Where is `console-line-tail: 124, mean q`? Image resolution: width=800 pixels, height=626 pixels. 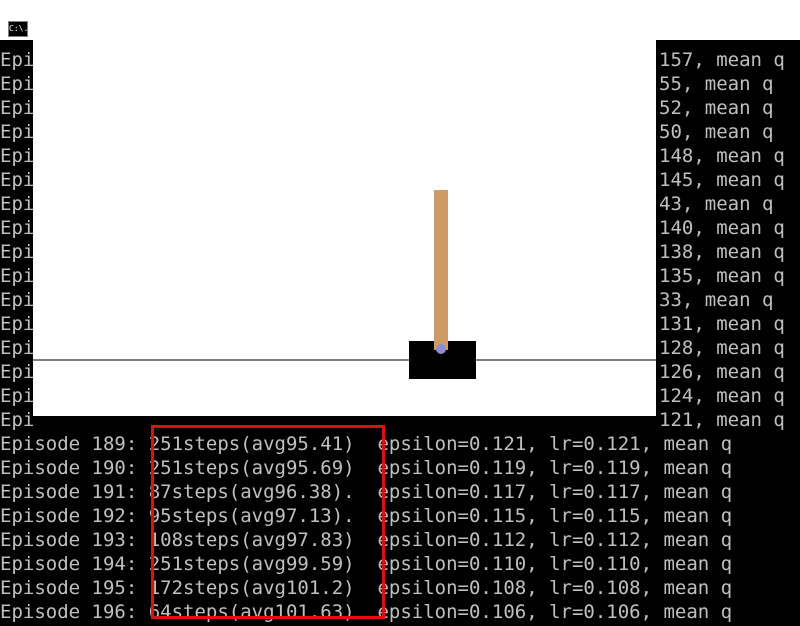
console-line-tail: 124, mean q is located at coordinates (722, 396).